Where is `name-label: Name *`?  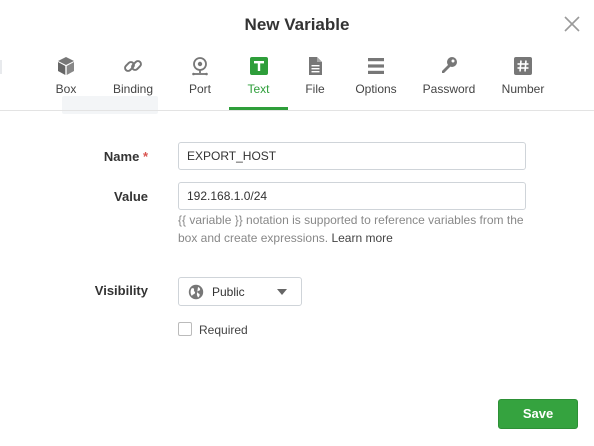 name-label: Name * is located at coordinates (104, 156).